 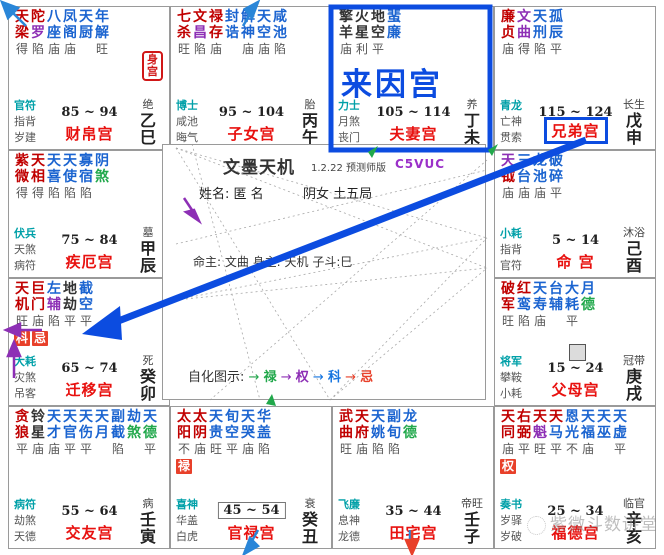 What do you see at coordinates (54, 289) in the screenshot?
I see `star-char: 左` at bounding box center [54, 289].